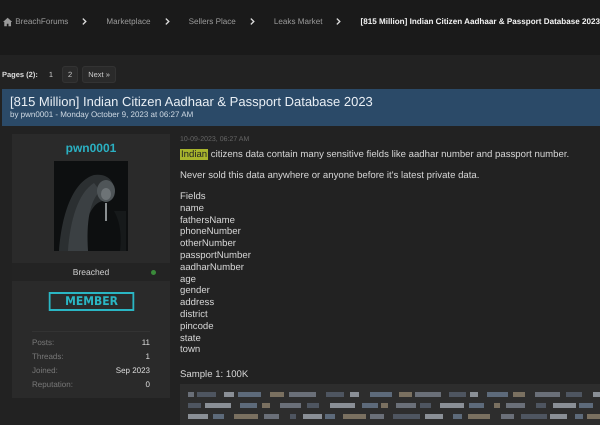 Image resolution: width=600 pixels, height=425 pixels. Describe the element at coordinates (195, 291) in the screenshot. I see `field-name: gender` at that location.